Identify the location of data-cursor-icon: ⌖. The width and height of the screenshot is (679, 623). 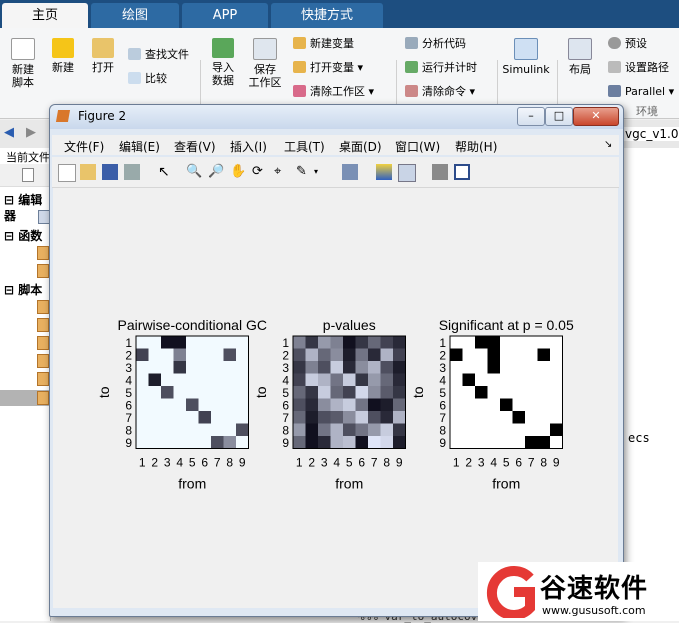
(282, 172).